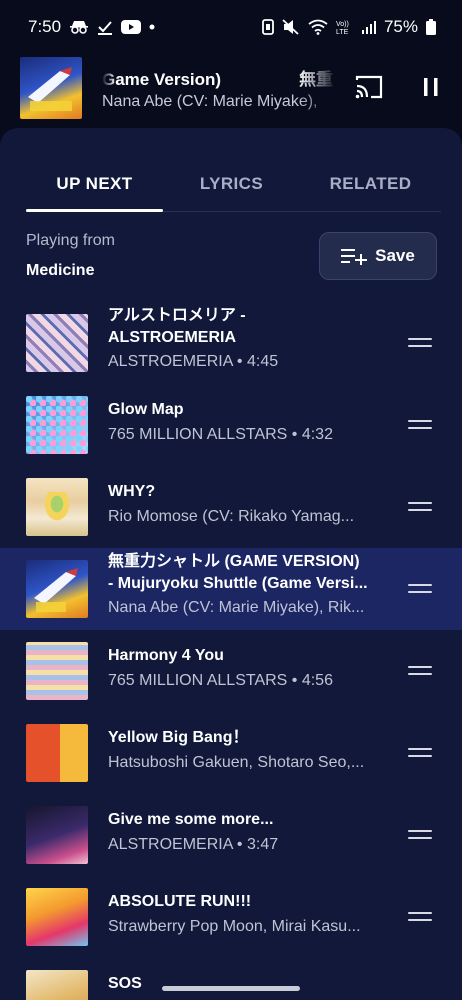  I want to click on track-title: Yellow Big Bang！, so click(178, 737).